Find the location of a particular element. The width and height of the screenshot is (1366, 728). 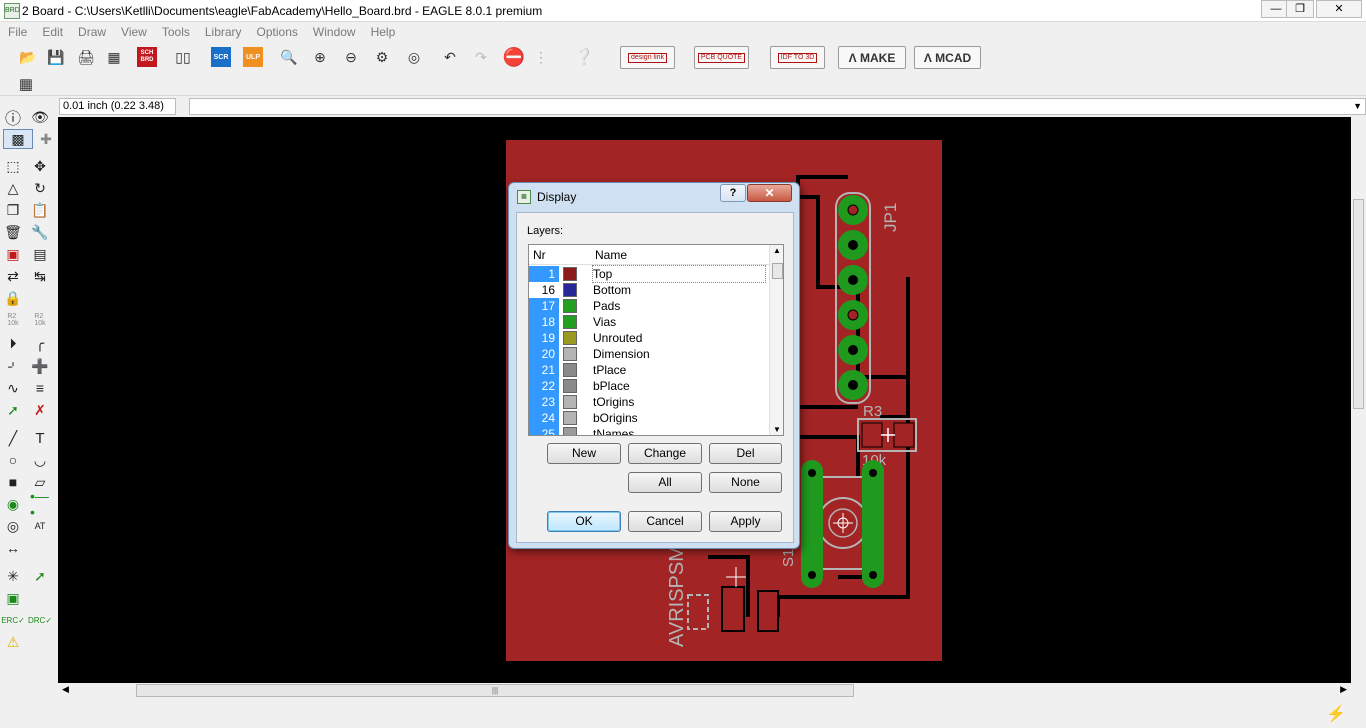

optimize-icon: ➕ is located at coordinates (40, 366).